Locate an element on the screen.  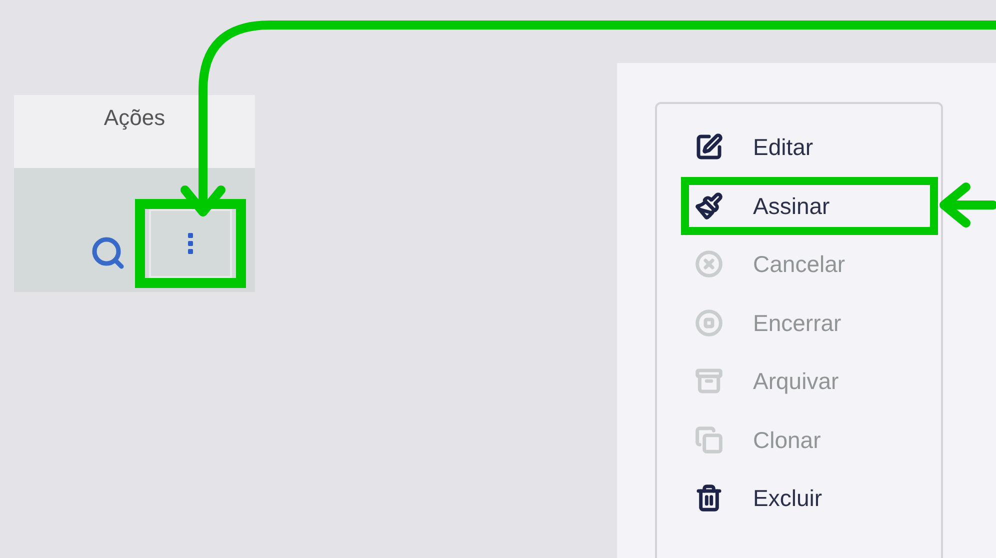
search-icon is located at coordinates (108, 253).